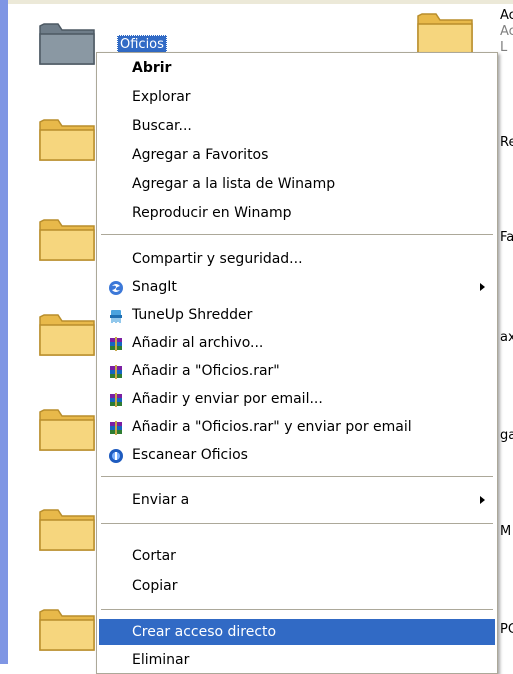  I want to click on menu-item-label: Enviar a, so click(161, 500).